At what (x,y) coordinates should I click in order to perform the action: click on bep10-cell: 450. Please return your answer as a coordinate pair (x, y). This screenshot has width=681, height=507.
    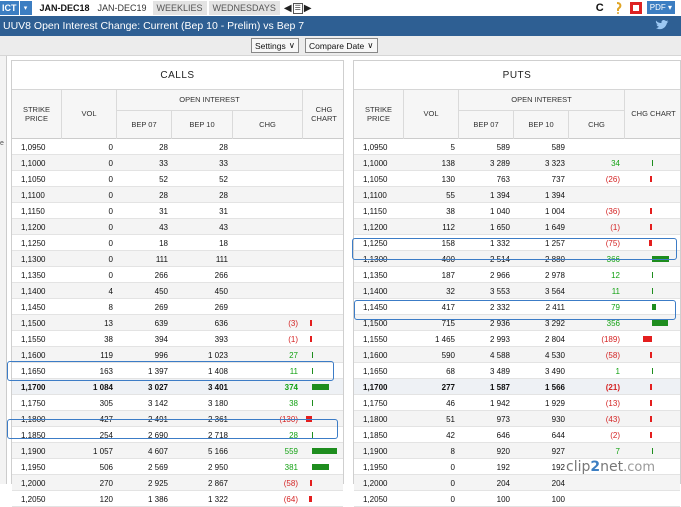
    Looking at the image, I should click on (221, 291).